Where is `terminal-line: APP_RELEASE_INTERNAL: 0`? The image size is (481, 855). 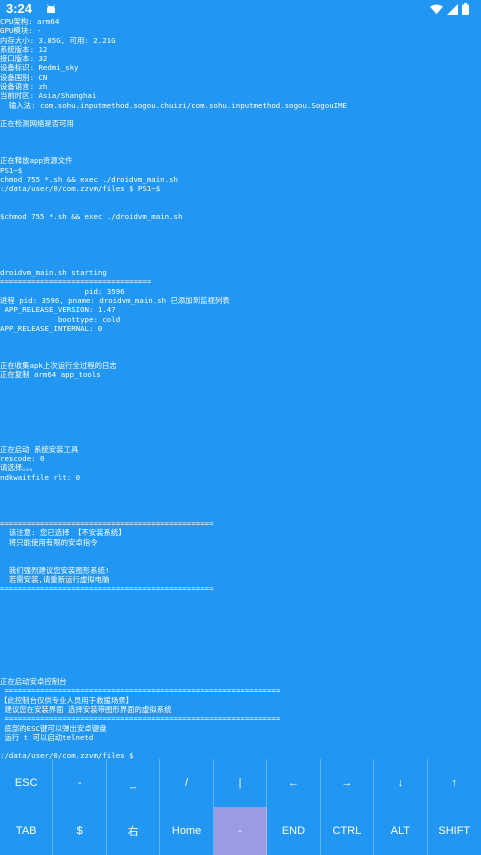
terminal-line: APP_RELEASE_INTERNAL: 0 is located at coordinates (51, 328).